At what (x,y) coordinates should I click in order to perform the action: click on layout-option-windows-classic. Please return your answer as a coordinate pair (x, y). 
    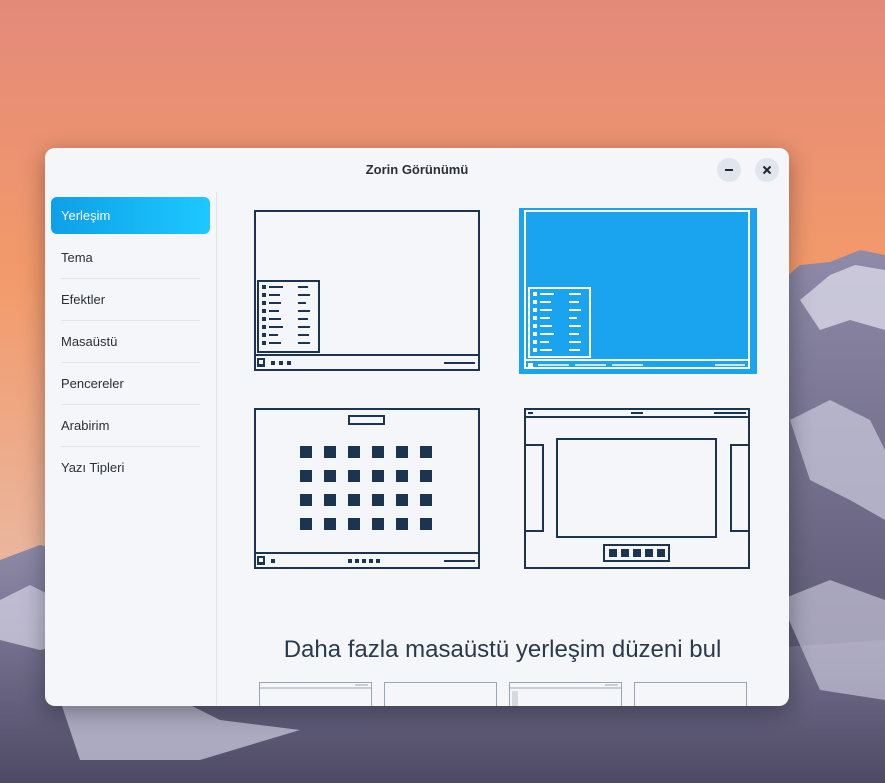
    Looking at the image, I should click on (638, 291).